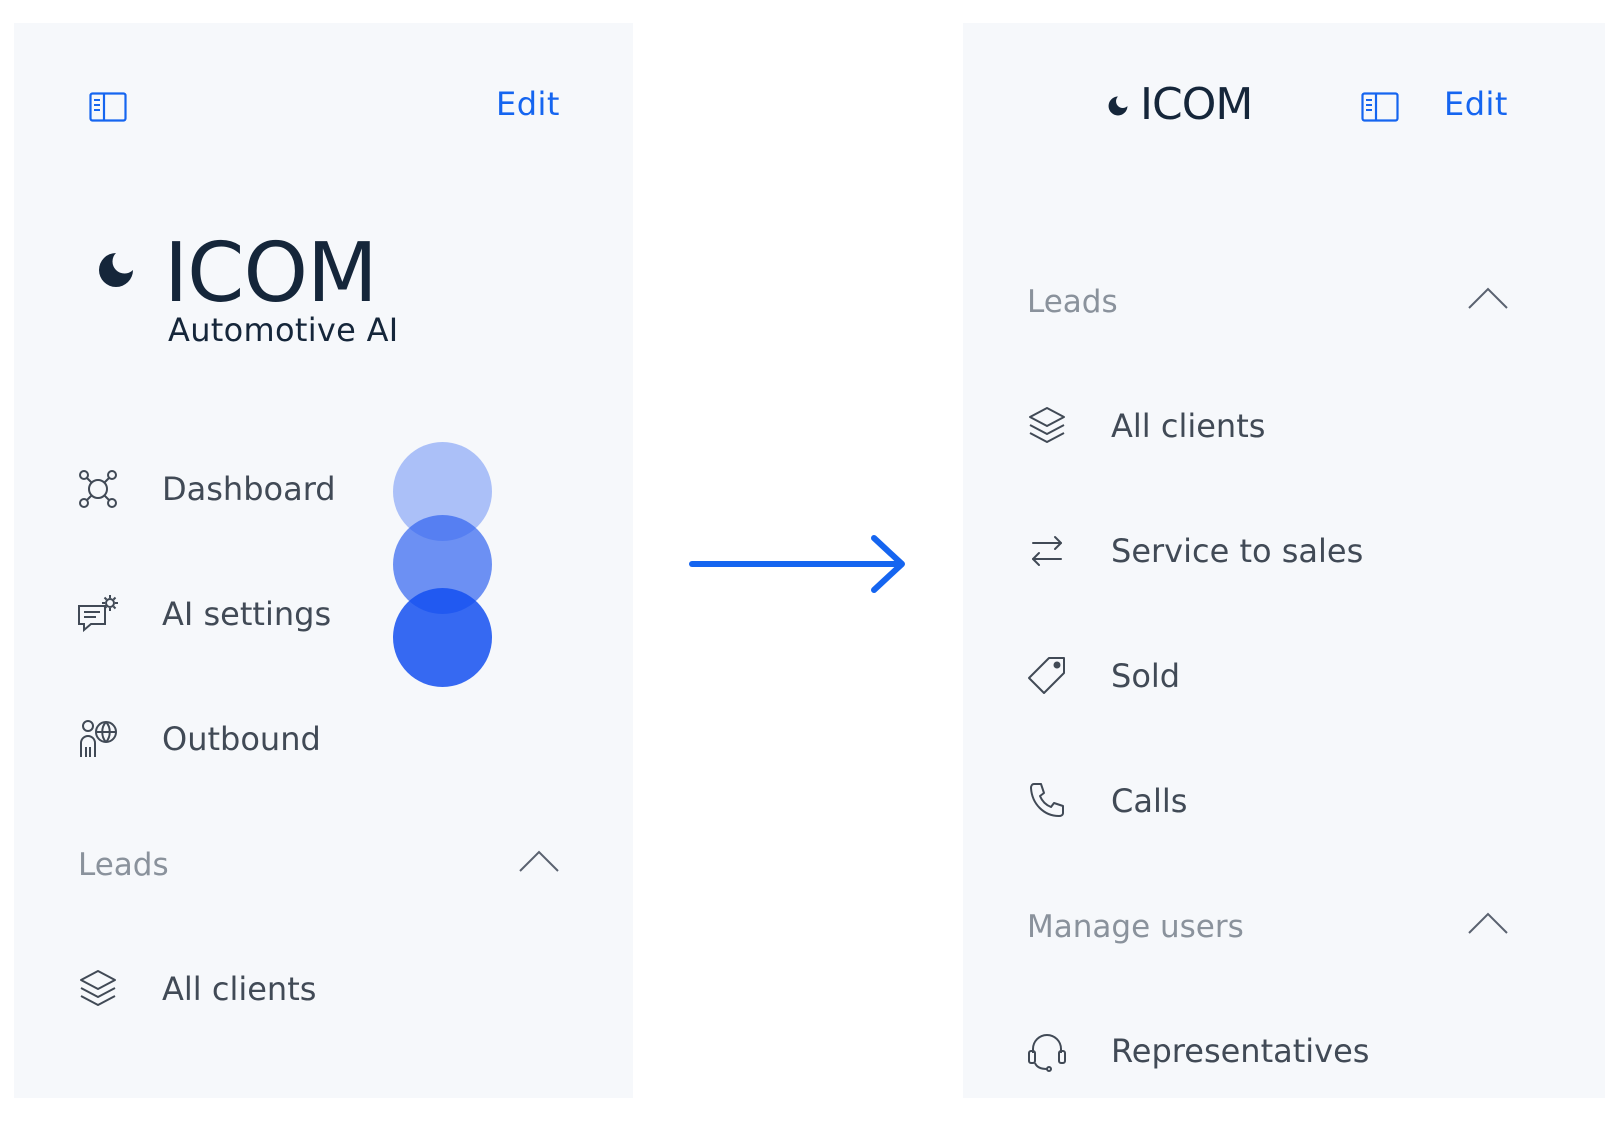 This screenshot has height=1124, width=1605. I want to click on nav-item-label: Calls, so click(1149, 801).